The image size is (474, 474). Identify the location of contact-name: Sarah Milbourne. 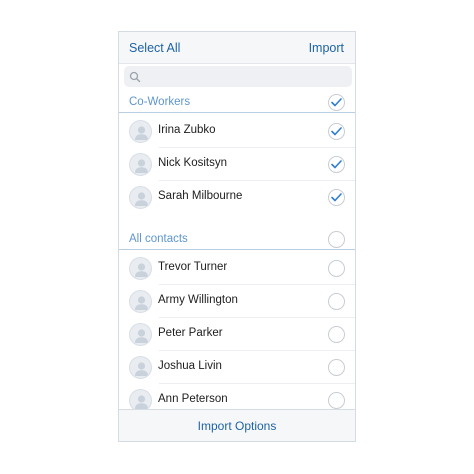
(200, 196).